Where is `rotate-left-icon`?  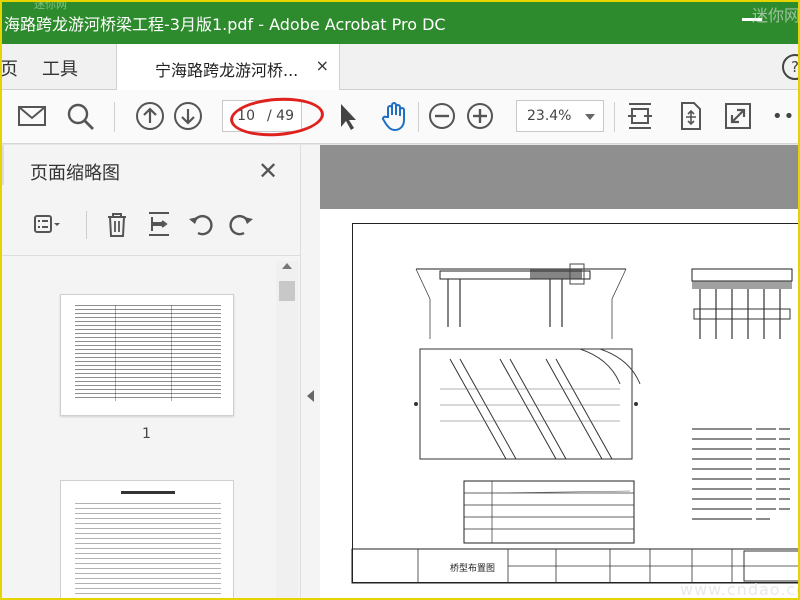
rotate-left-icon is located at coordinates (201, 224).